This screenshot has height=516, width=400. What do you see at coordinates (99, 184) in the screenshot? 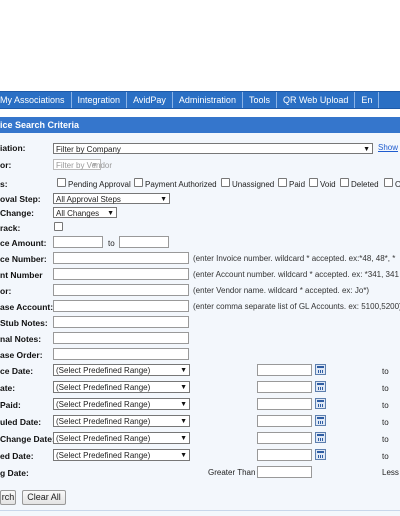
I see `status-pending-approval-label: Pending Approval` at bounding box center [99, 184].